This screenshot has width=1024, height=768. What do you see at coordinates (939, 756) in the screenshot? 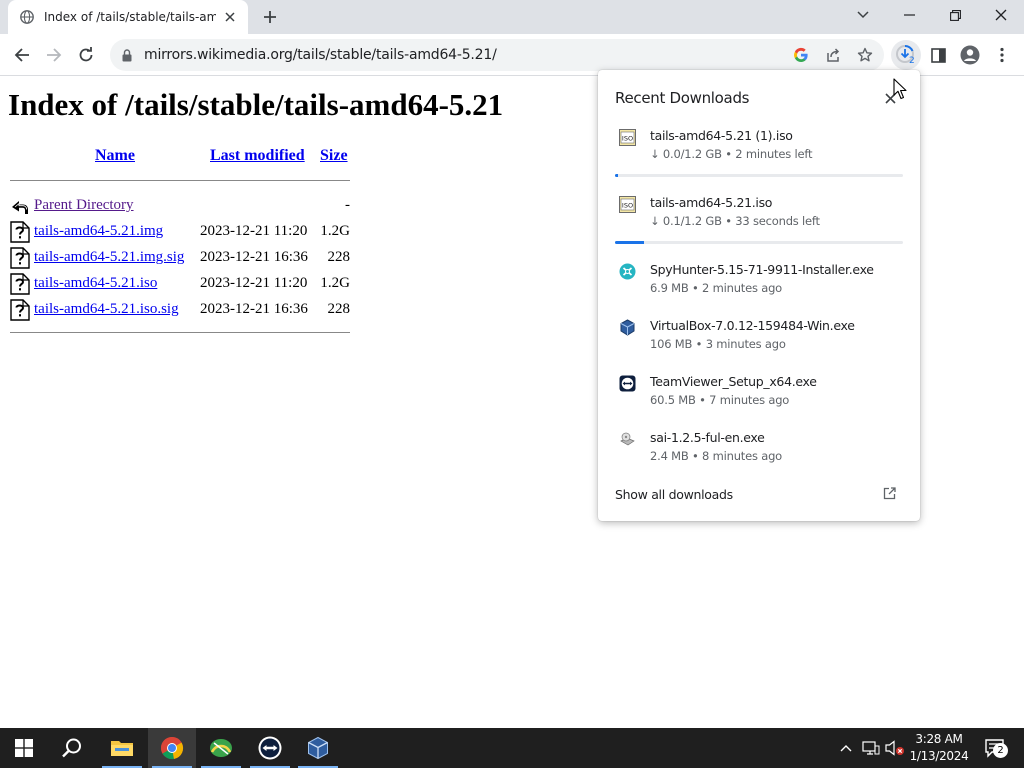
I see `clock-date: 1/13/2024` at bounding box center [939, 756].